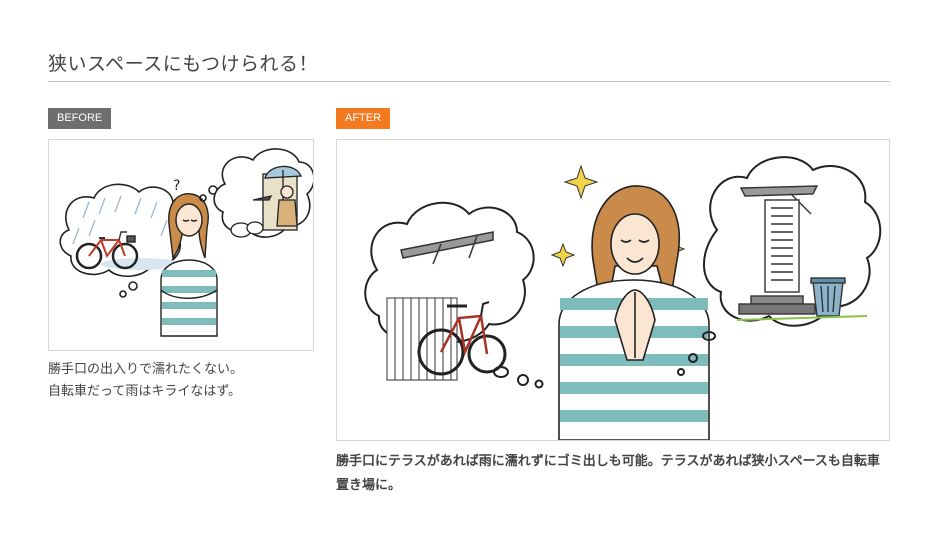 This screenshot has width=939, height=536. I want to click on woman-happy, so click(634, 312).